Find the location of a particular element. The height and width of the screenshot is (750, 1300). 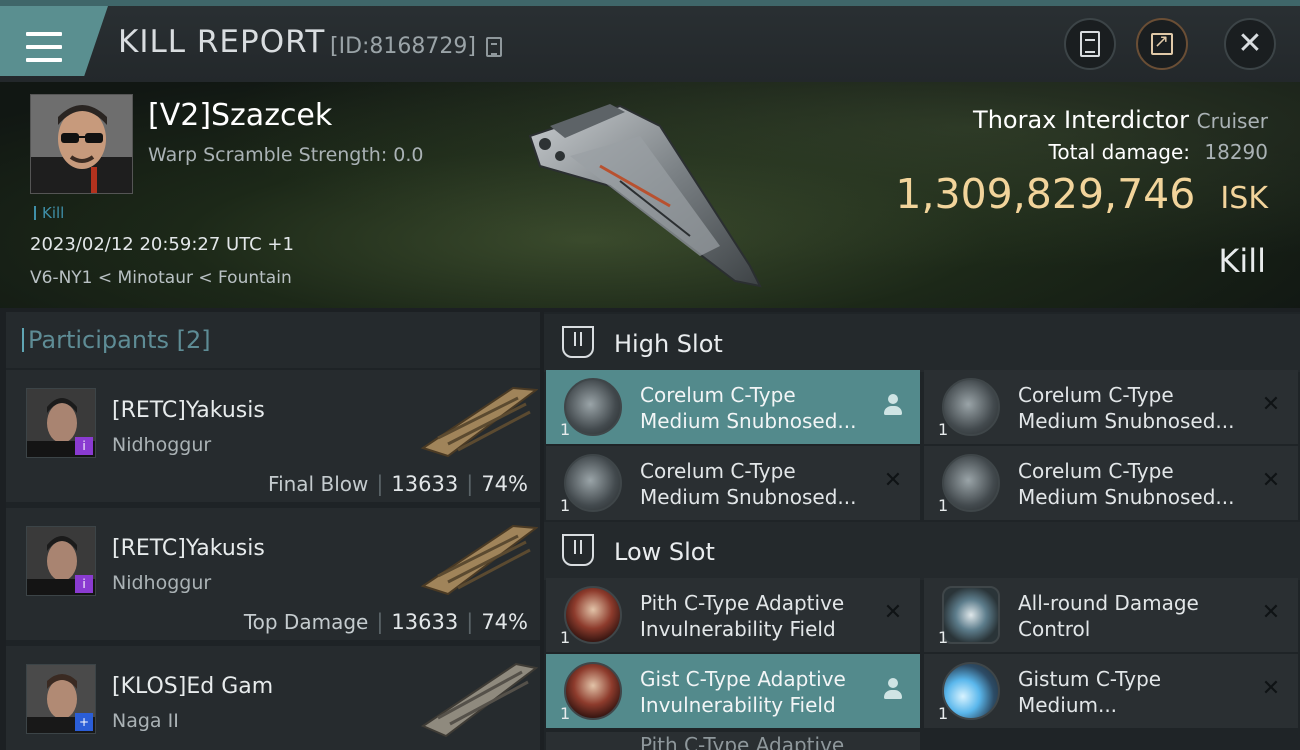

fitted-item-partial: Pith C-Type Adaptive is located at coordinates (733, 741).